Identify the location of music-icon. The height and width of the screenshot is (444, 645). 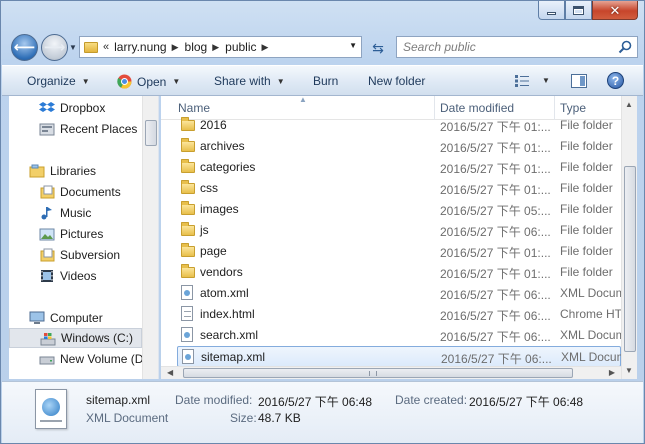
(46, 213).